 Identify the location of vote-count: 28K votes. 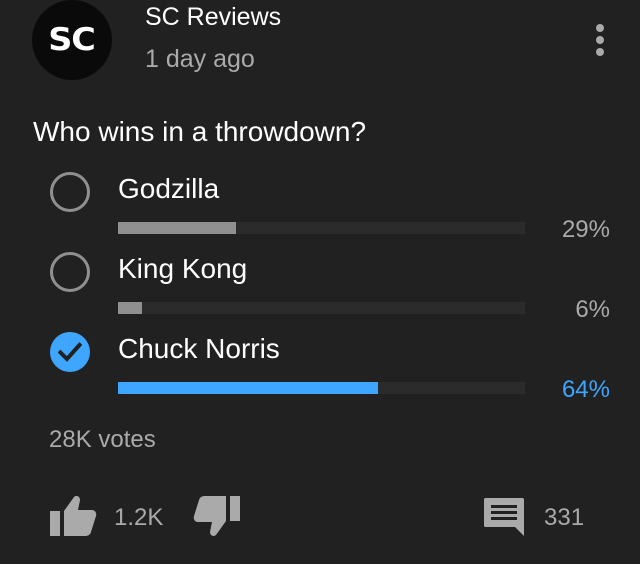
(102, 439).